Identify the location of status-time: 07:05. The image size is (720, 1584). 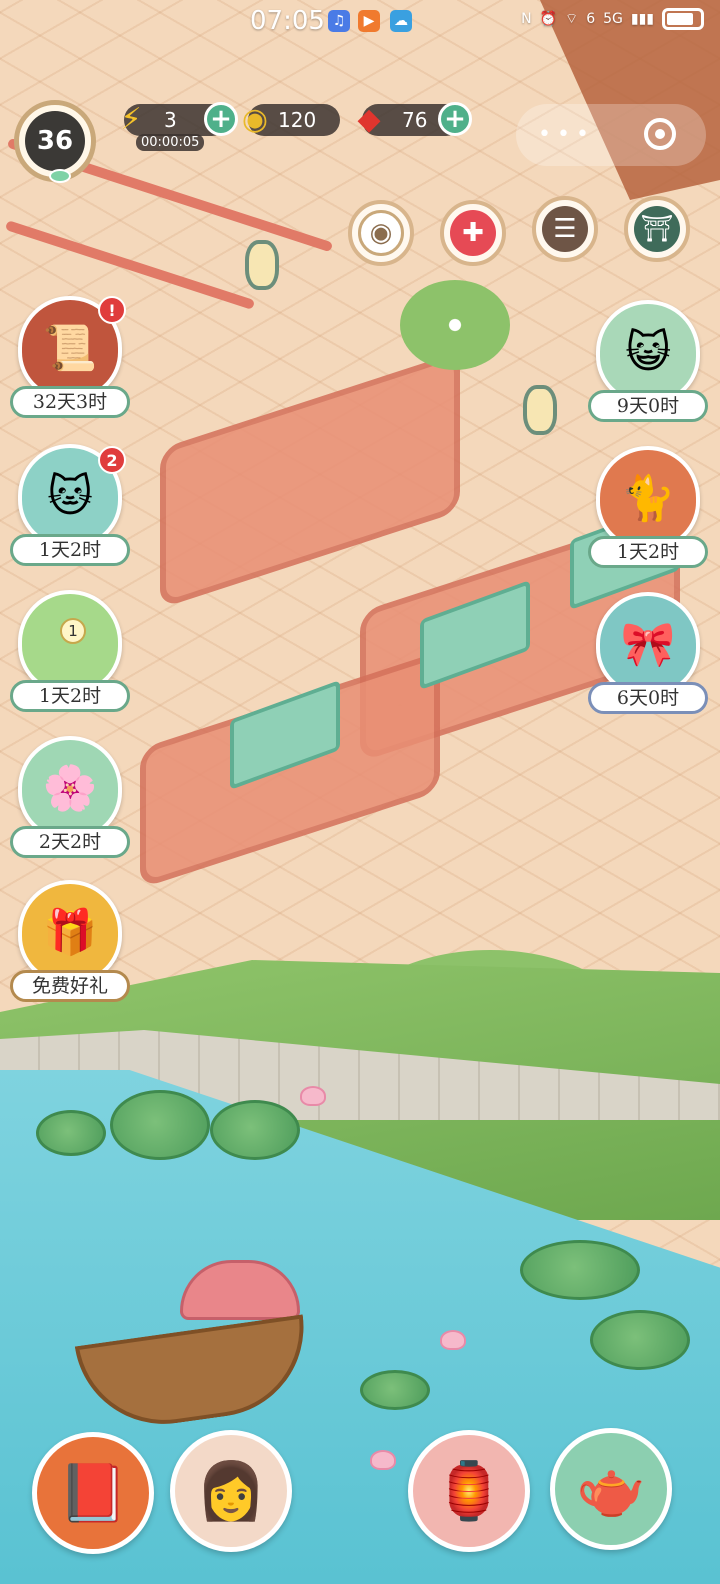
(287, 21).